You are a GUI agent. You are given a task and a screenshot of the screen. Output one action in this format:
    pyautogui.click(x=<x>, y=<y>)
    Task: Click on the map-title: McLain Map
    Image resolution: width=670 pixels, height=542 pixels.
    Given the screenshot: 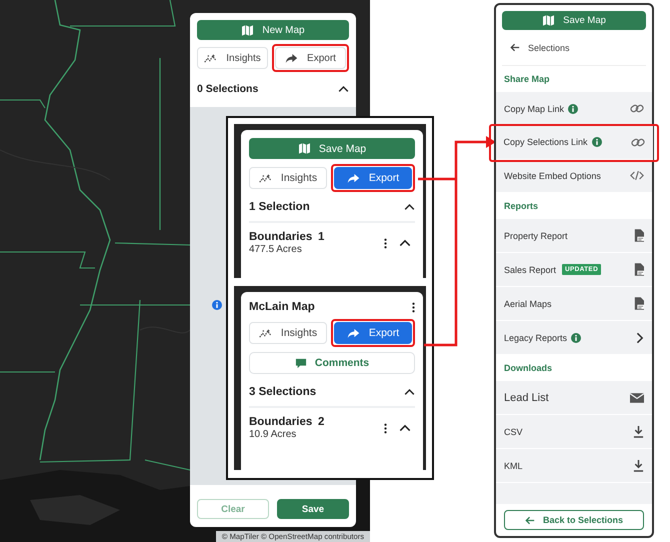 What is the action you would take?
    pyautogui.click(x=282, y=307)
    